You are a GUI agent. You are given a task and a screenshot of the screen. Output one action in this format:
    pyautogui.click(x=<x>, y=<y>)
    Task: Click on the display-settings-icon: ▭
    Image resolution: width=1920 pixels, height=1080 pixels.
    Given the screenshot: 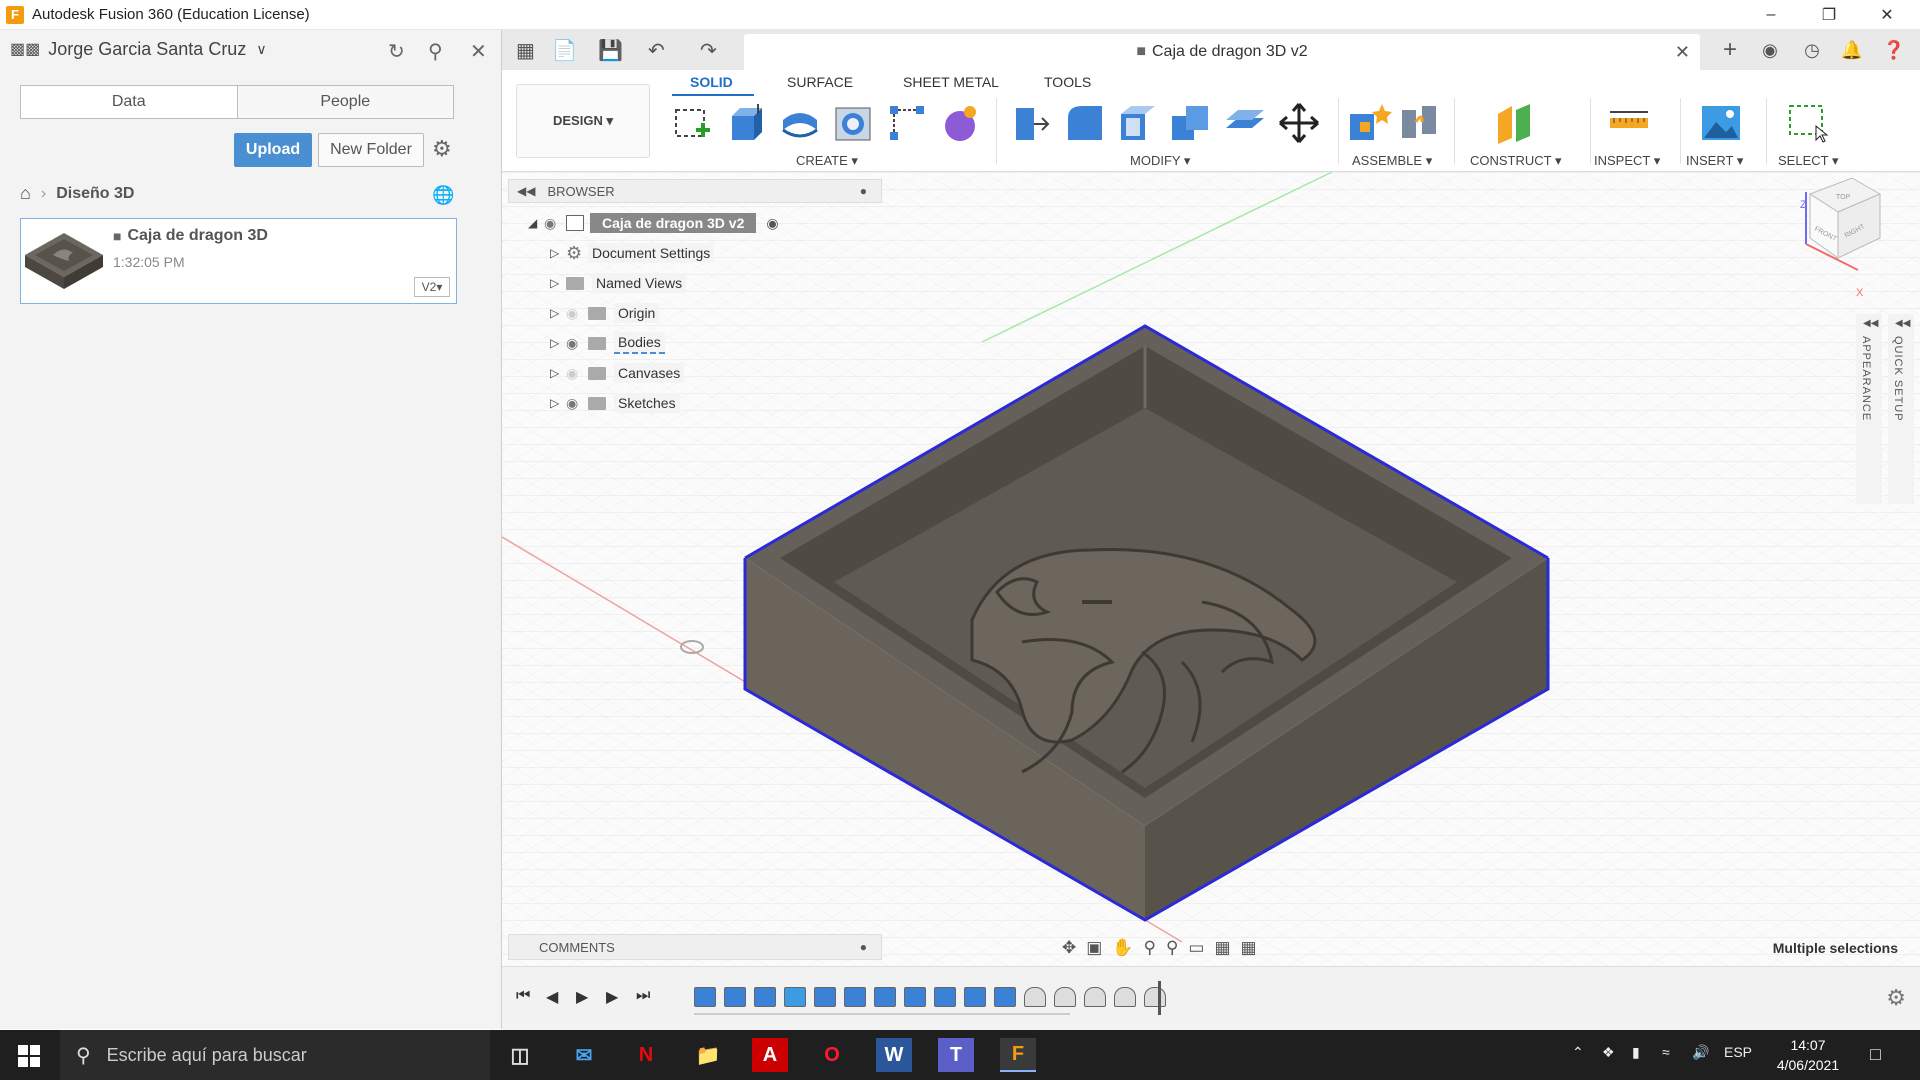 What is the action you would take?
    pyautogui.click(x=1196, y=948)
    